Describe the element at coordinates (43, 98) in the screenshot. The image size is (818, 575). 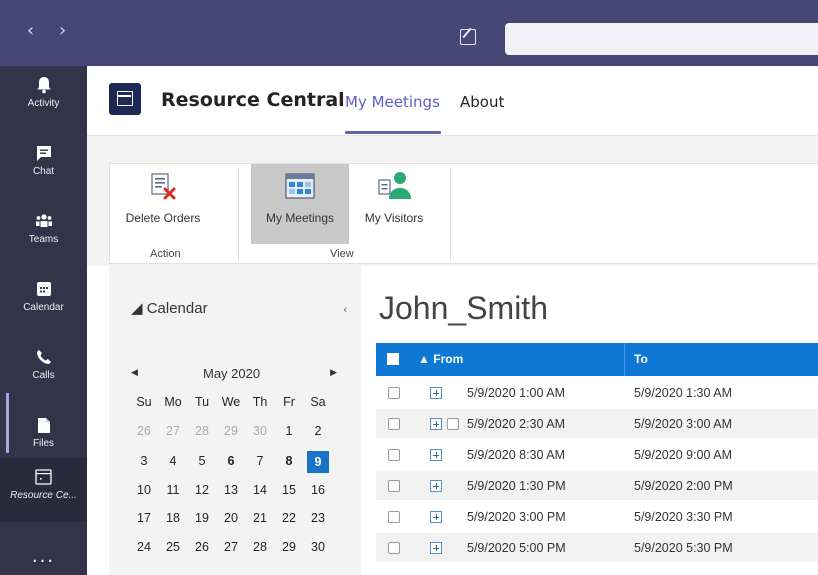
I see `rail-item-activity: Activity` at that location.